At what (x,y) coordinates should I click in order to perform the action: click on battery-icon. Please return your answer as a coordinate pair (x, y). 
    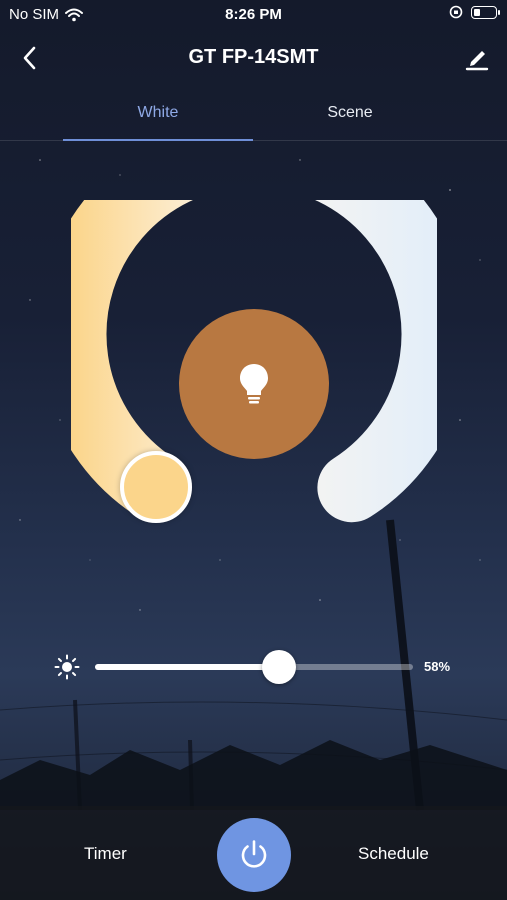
    Looking at the image, I should click on (485, 12).